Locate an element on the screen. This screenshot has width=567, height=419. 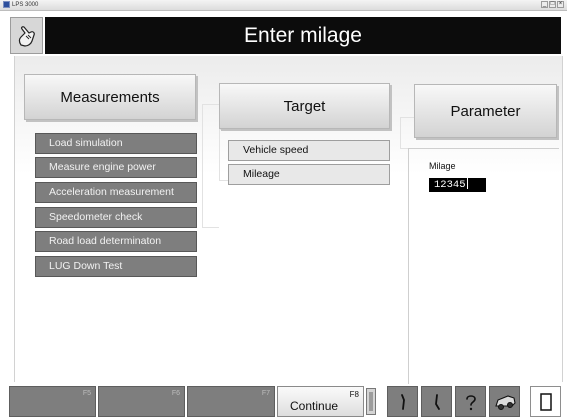
vehicle-icon is located at coordinates (505, 402).